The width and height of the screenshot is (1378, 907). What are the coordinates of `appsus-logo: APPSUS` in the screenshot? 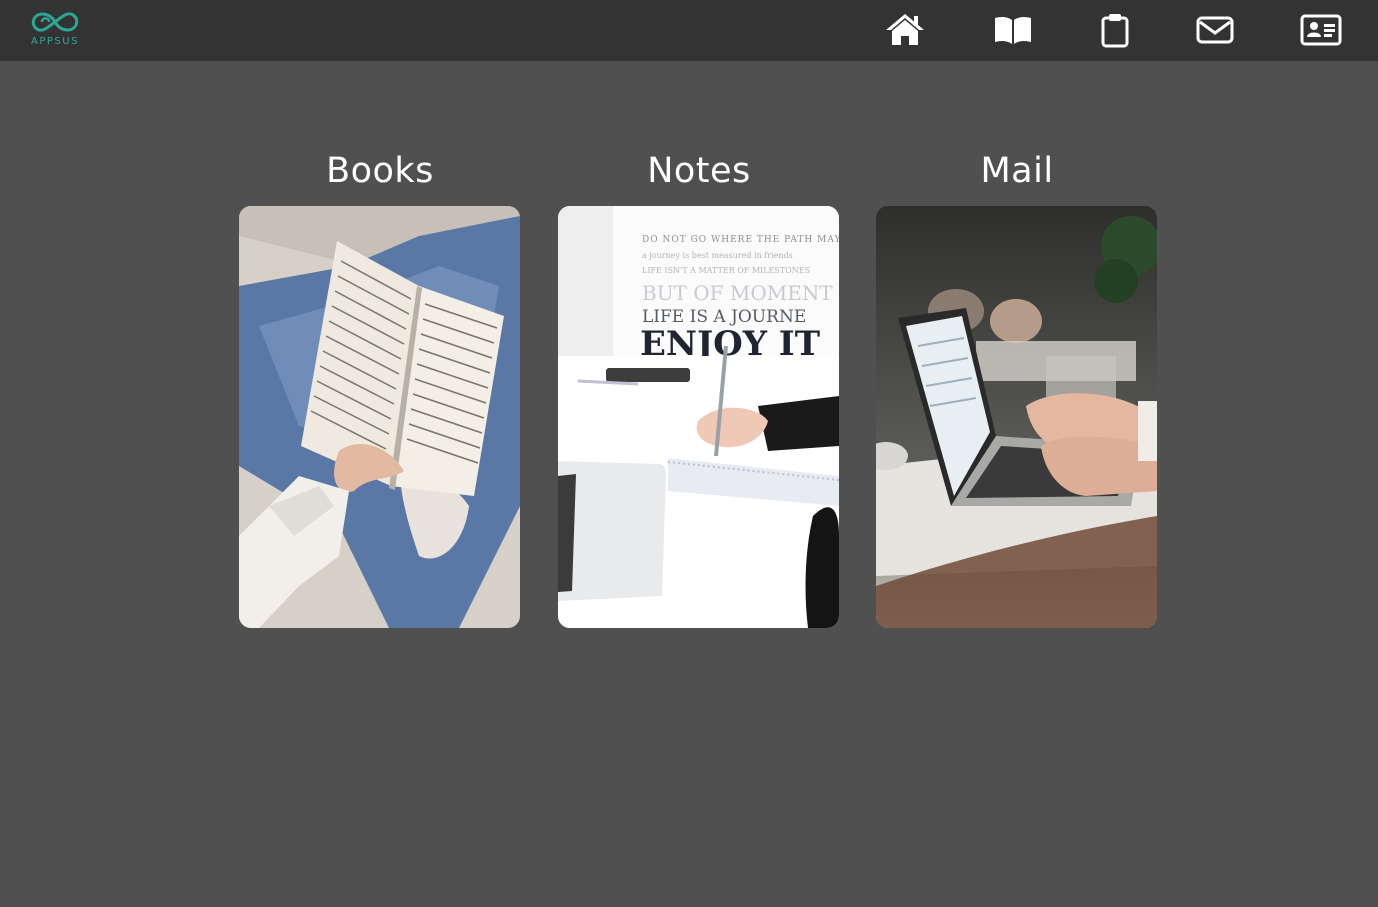 It's located at (55, 29).